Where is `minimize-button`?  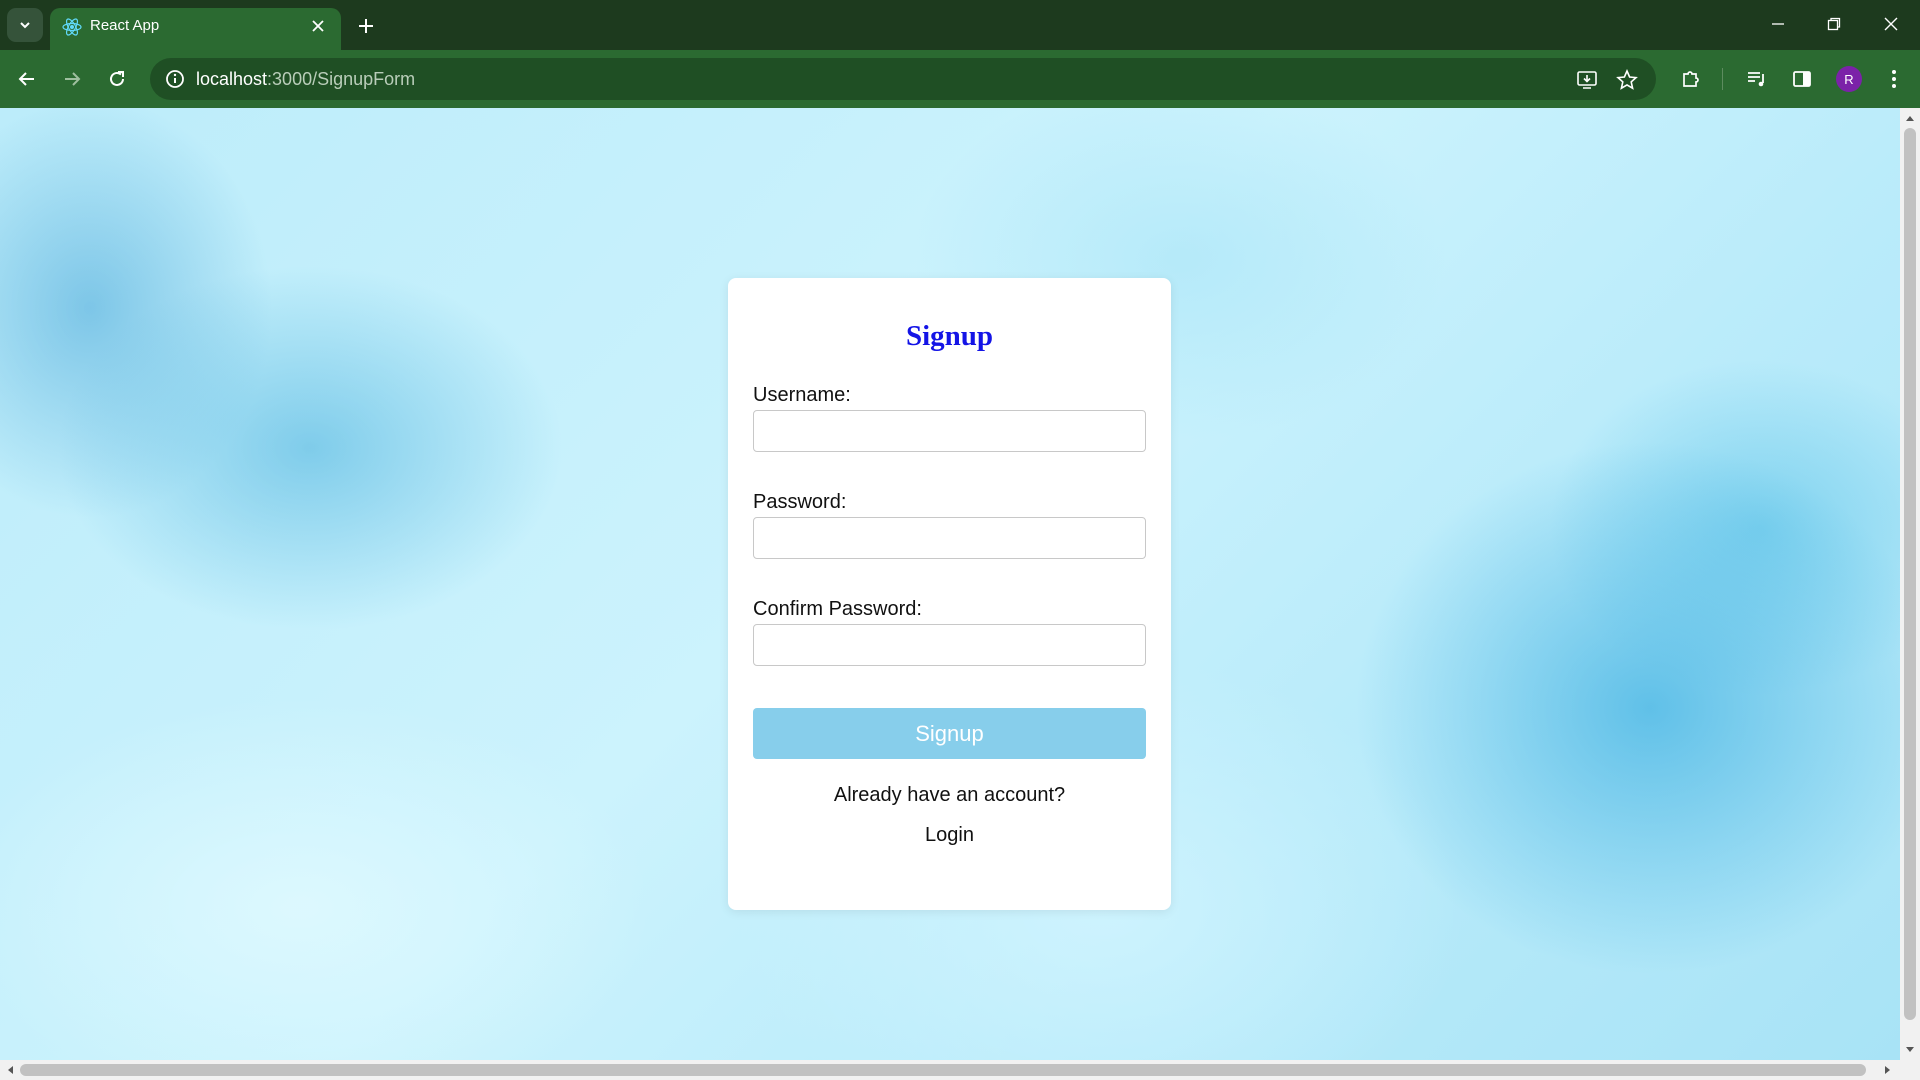
minimize-button is located at coordinates (1778, 24).